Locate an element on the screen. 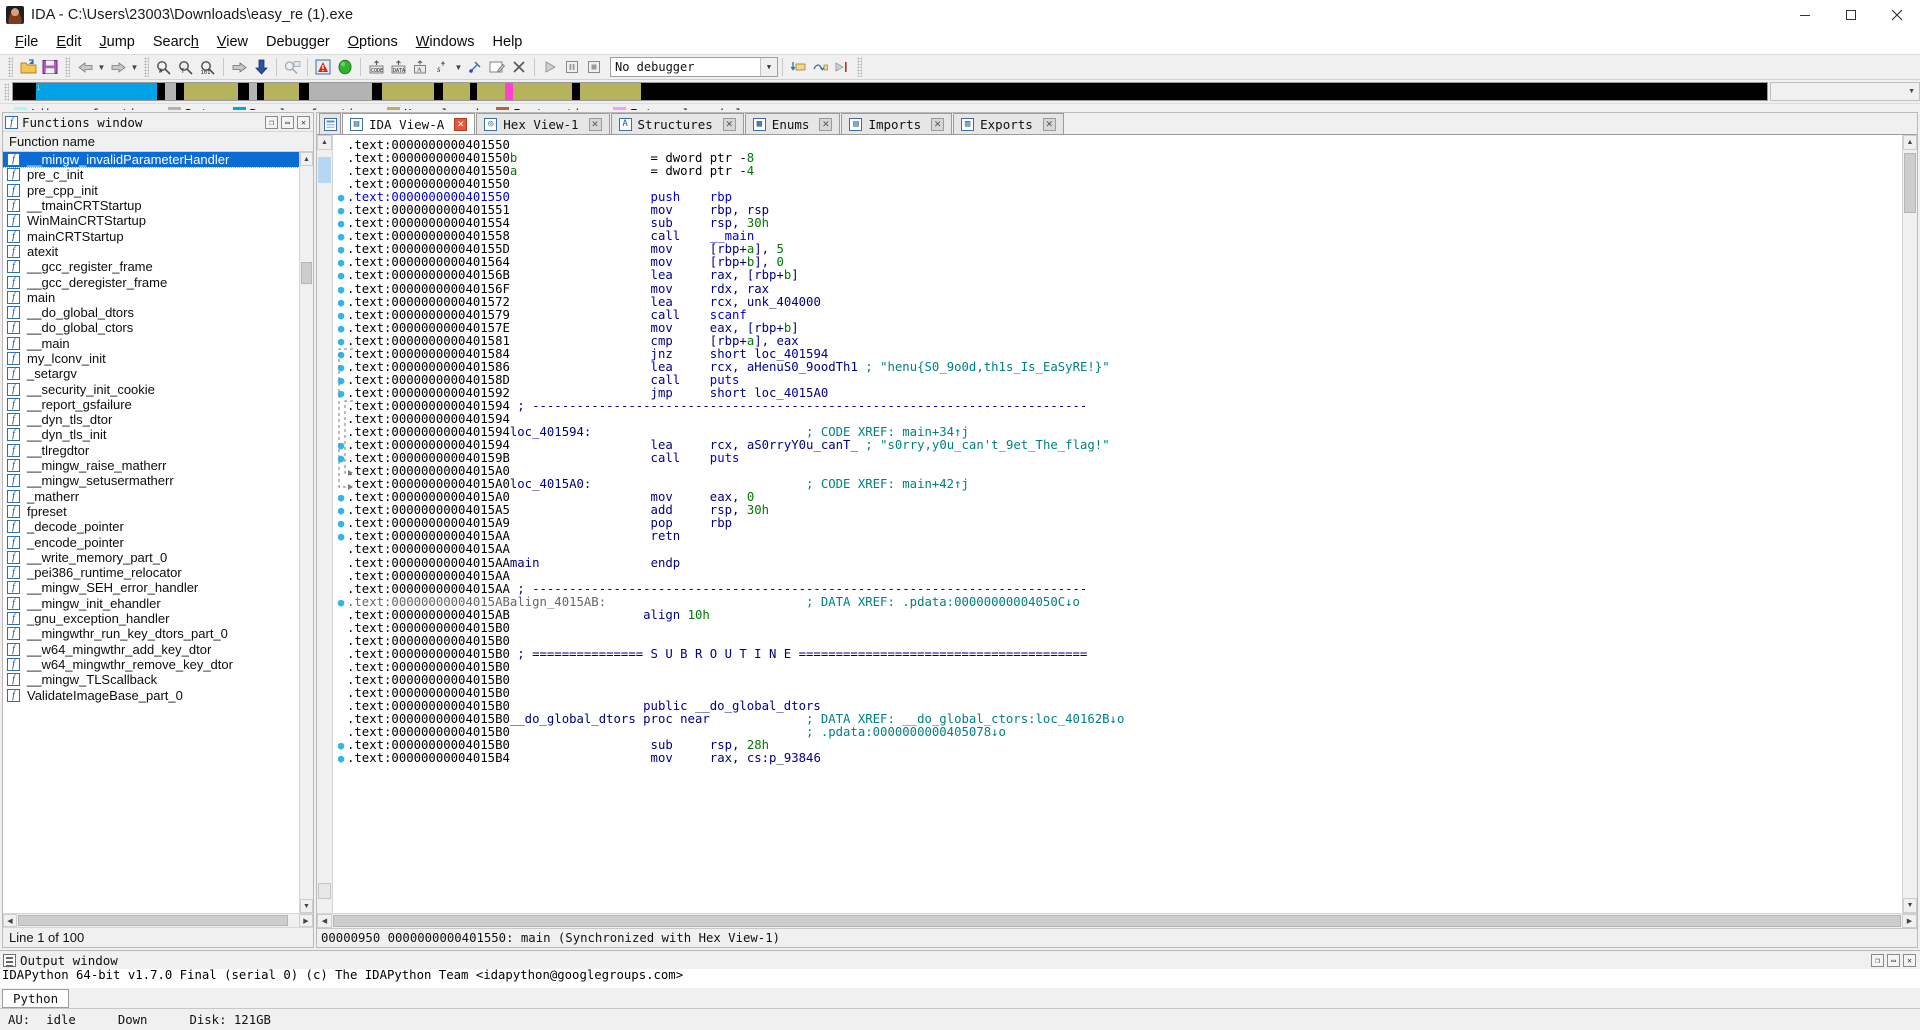 The image size is (1920, 1030). function-list-item: f main is located at coordinates (158, 297).